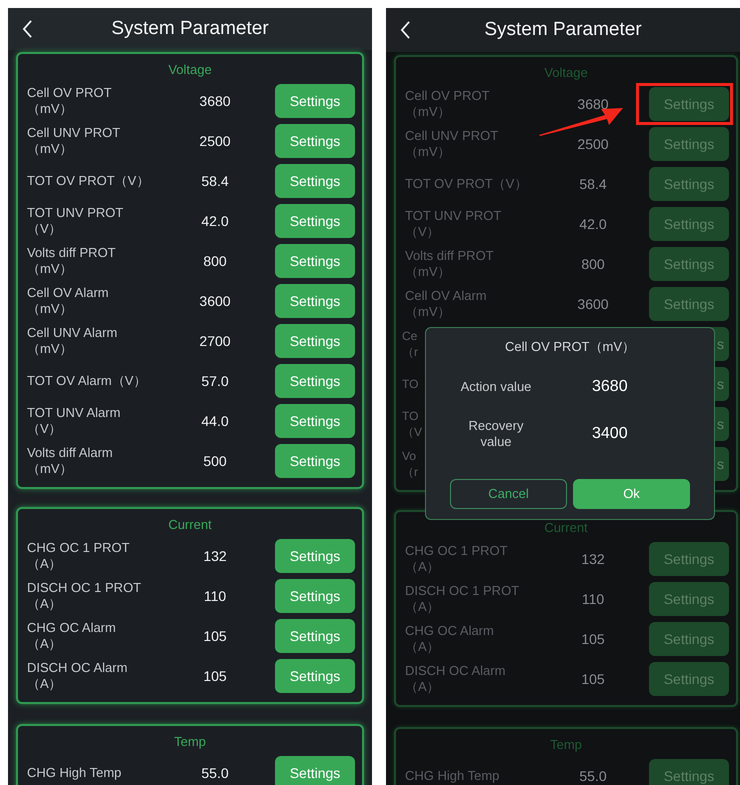 The image size is (740, 785). I want to click on parameter-value: 57.0, so click(215, 381).